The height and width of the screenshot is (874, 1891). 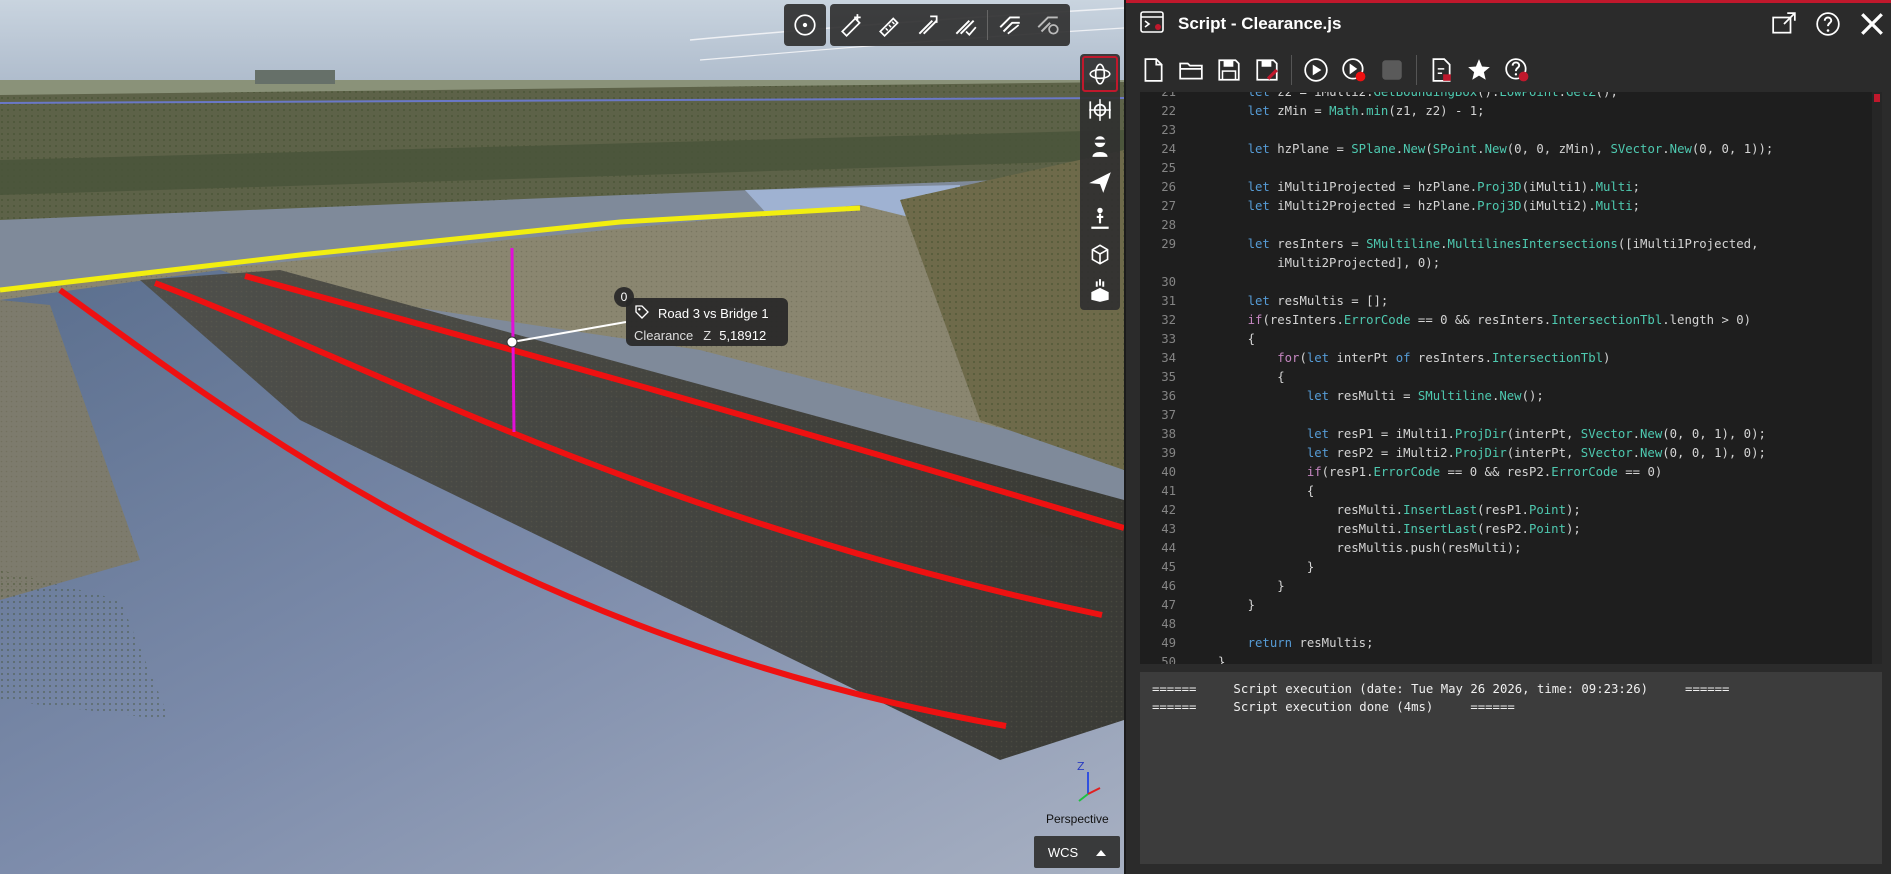 I want to click on sweep-check-icon, so click(x=1048, y=25).